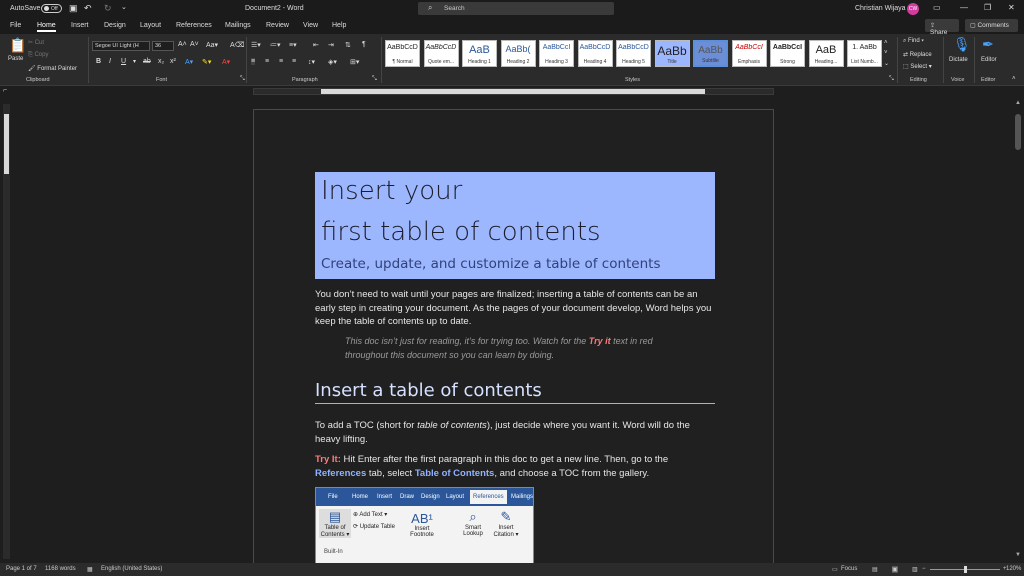 This screenshot has height=576, width=1024. Describe the element at coordinates (6, 331) in the screenshot. I see `vertical-ruler` at that location.